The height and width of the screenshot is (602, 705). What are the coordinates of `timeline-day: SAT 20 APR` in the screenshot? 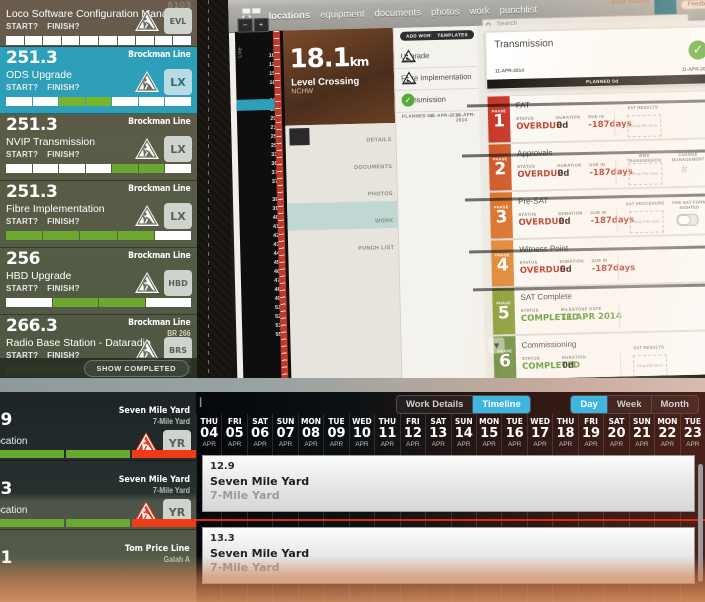 It's located at (615, 433).